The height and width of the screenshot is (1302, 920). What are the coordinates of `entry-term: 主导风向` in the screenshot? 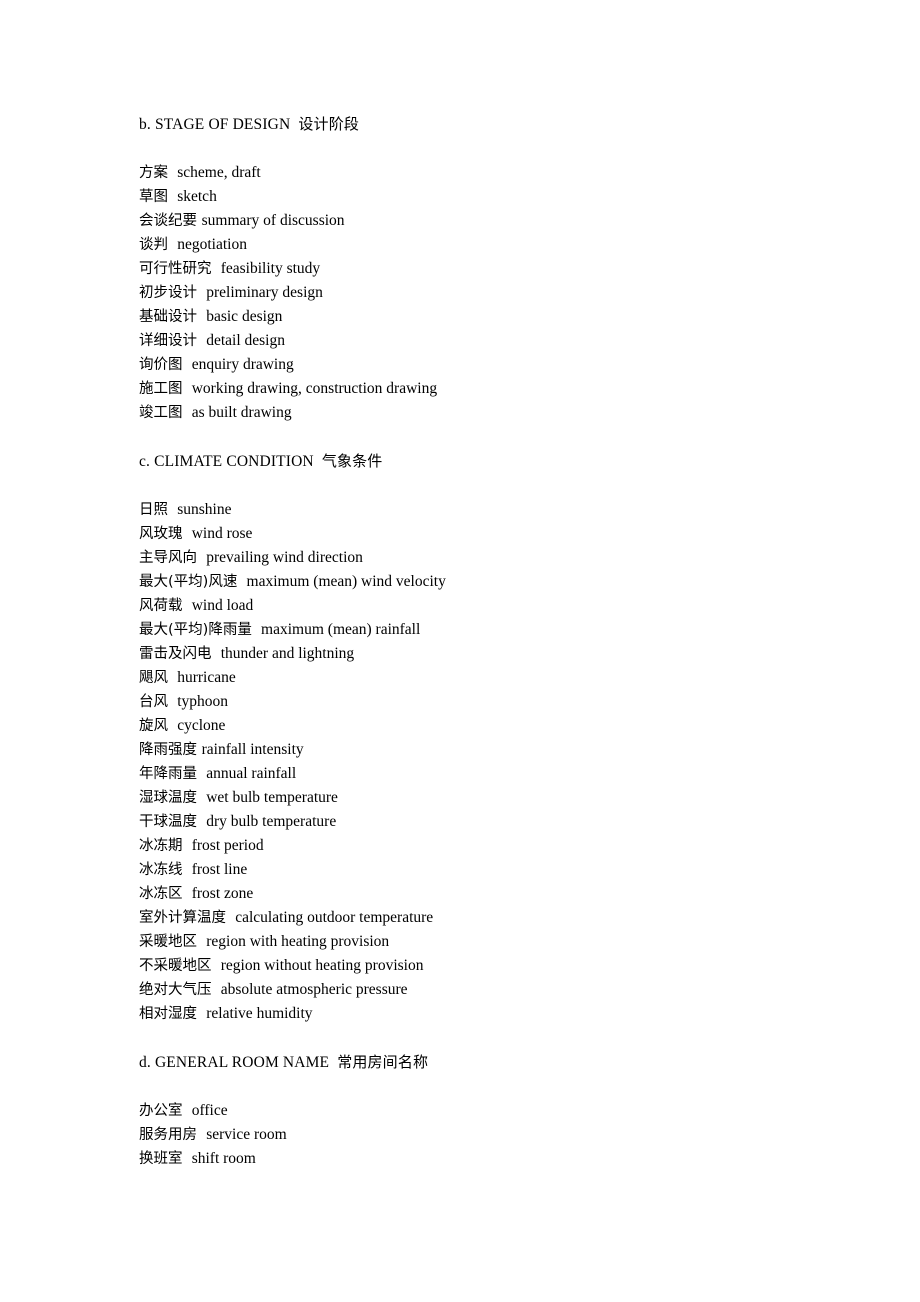 It's located at (168, 558).